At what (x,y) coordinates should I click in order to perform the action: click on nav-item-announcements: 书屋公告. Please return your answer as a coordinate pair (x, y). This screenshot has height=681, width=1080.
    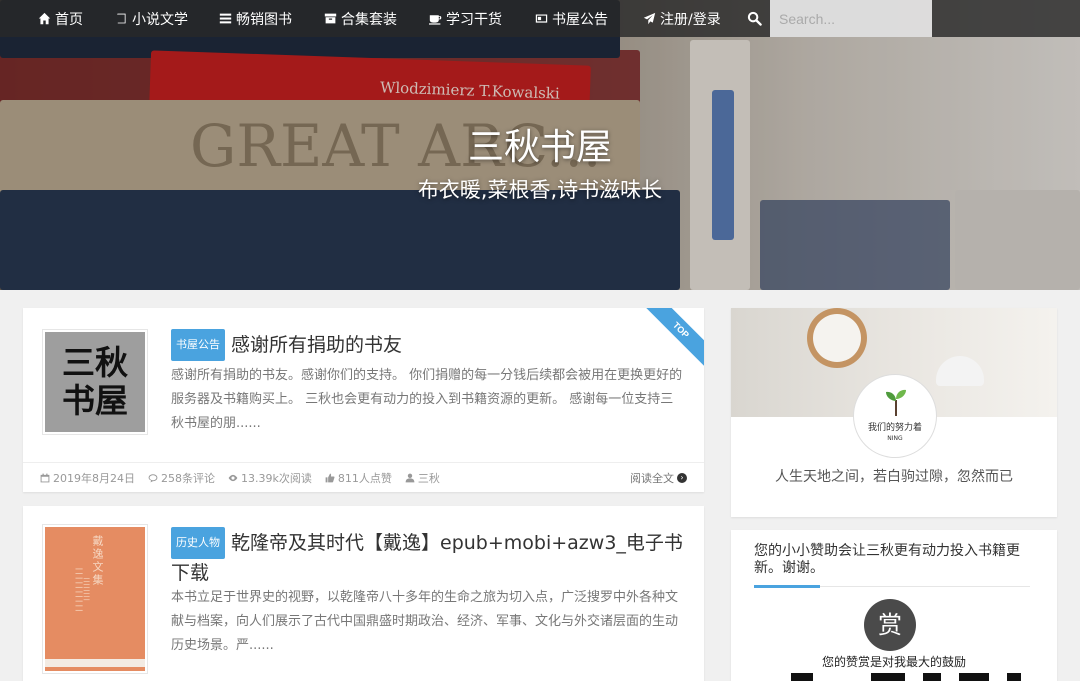
    Looking at the image, I should click on (571, 18).